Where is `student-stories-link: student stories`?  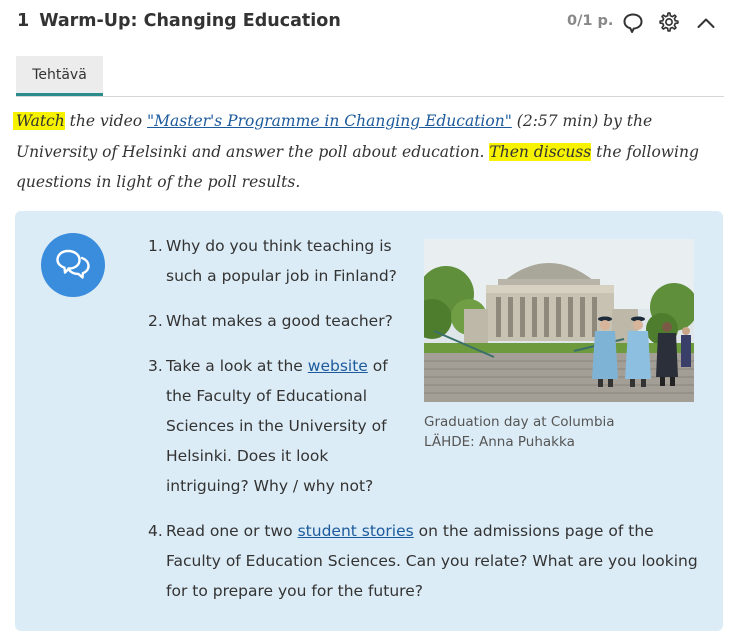 student-stories-link: student stories is located at coordinates (356, 531).